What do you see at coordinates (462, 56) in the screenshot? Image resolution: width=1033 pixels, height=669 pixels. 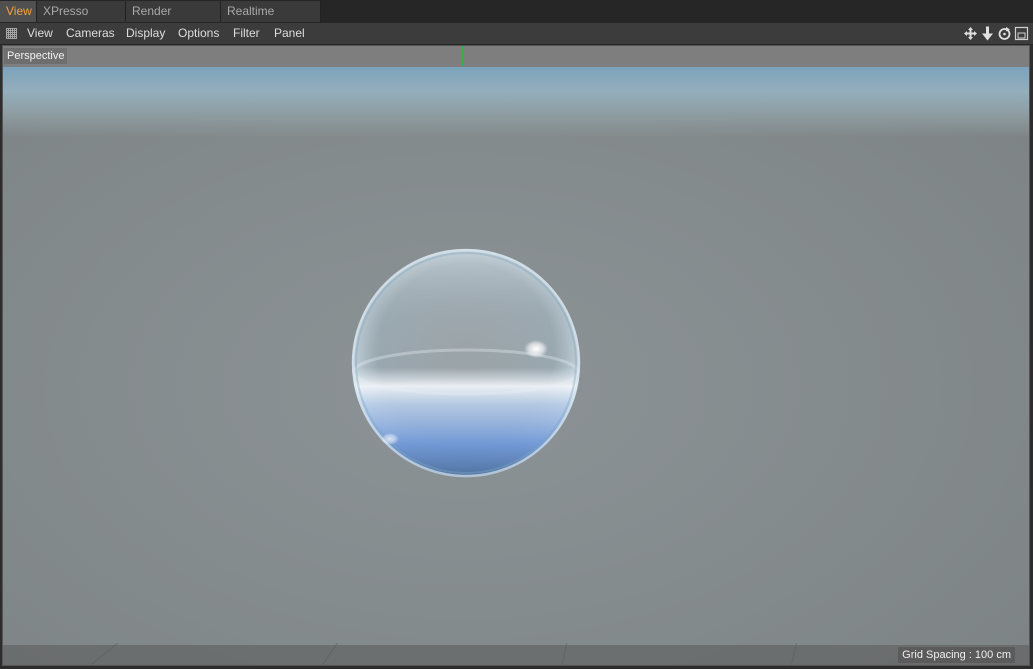 I see `y-axis-line` at bounding box center [462, 56].